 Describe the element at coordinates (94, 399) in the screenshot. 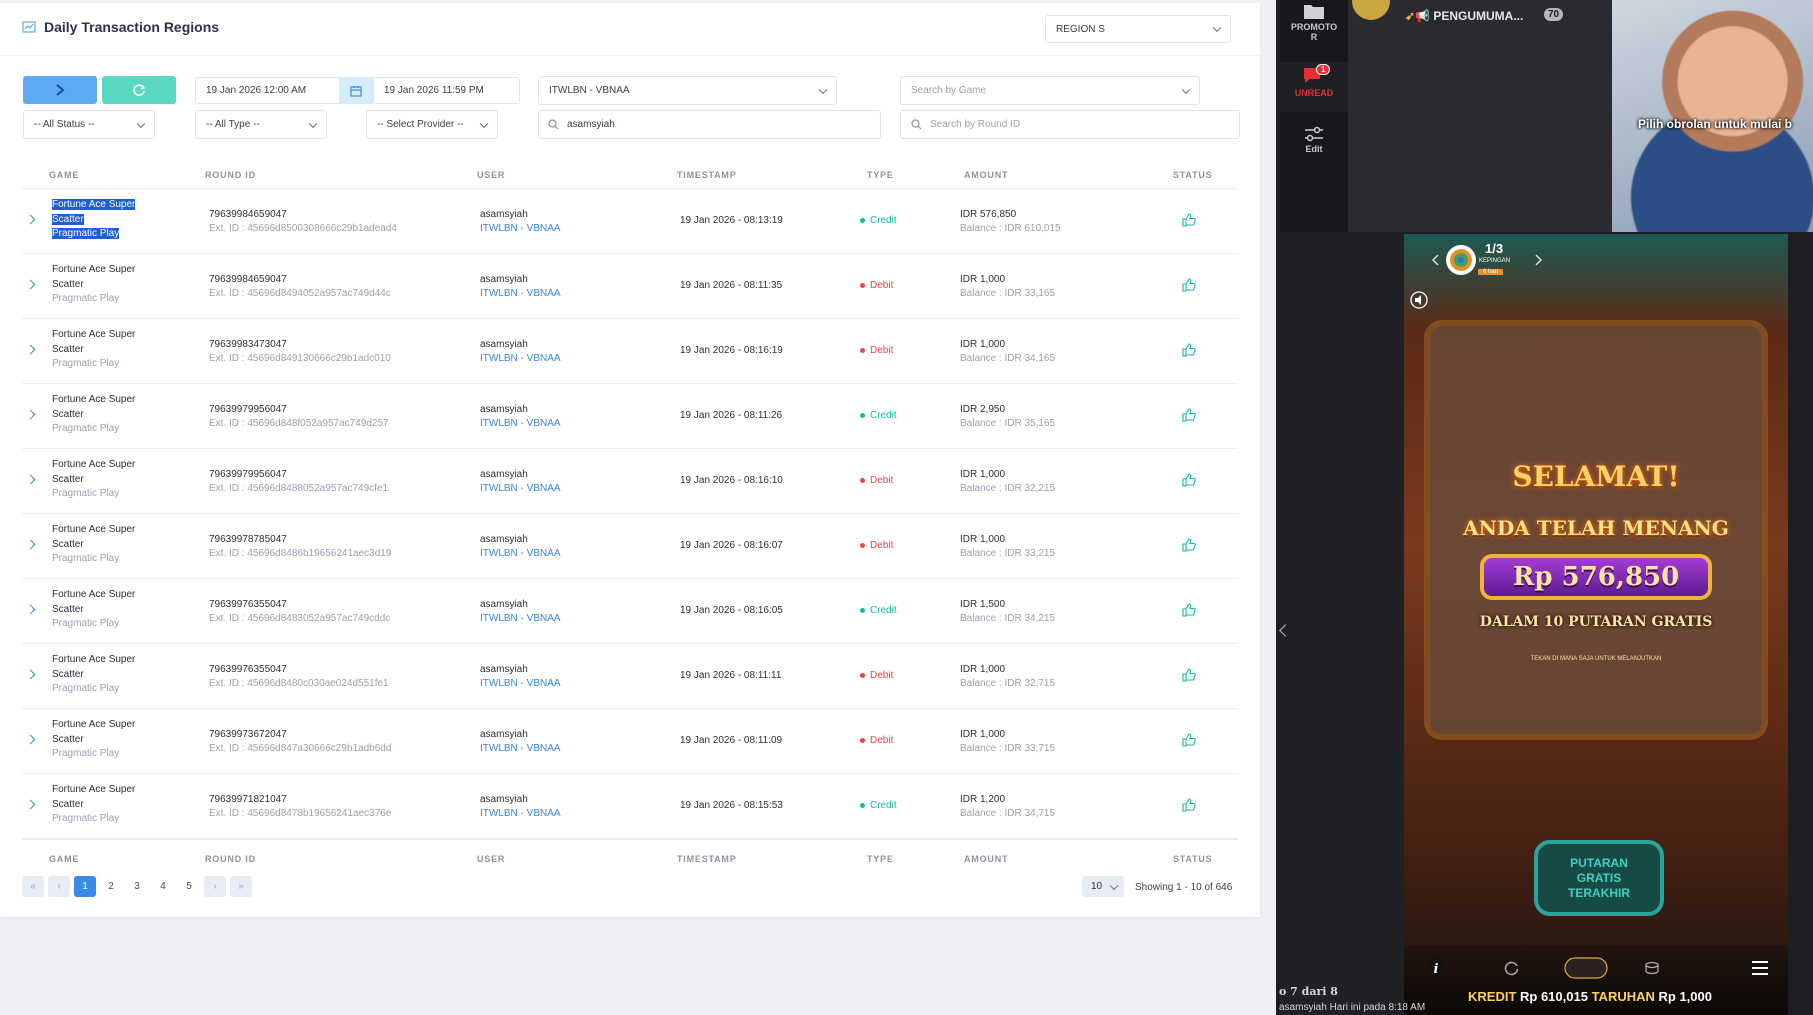

I see `game-name: Fortune Ace Super` at that location.